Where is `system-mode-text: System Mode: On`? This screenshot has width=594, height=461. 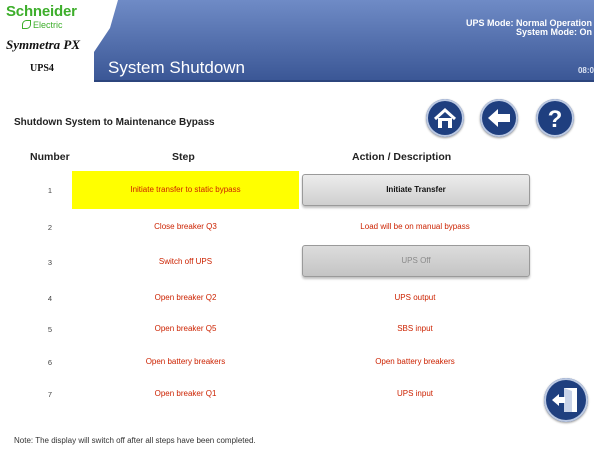
system-mode-text: System Mode: On is located at coordinates (553, 32).